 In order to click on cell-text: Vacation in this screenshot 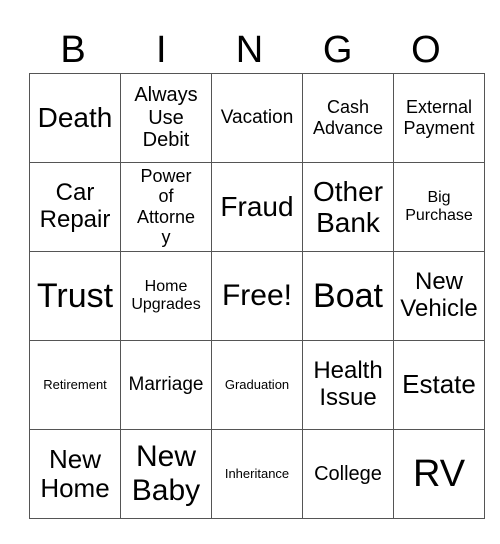, I will do `click(257, 118)`.